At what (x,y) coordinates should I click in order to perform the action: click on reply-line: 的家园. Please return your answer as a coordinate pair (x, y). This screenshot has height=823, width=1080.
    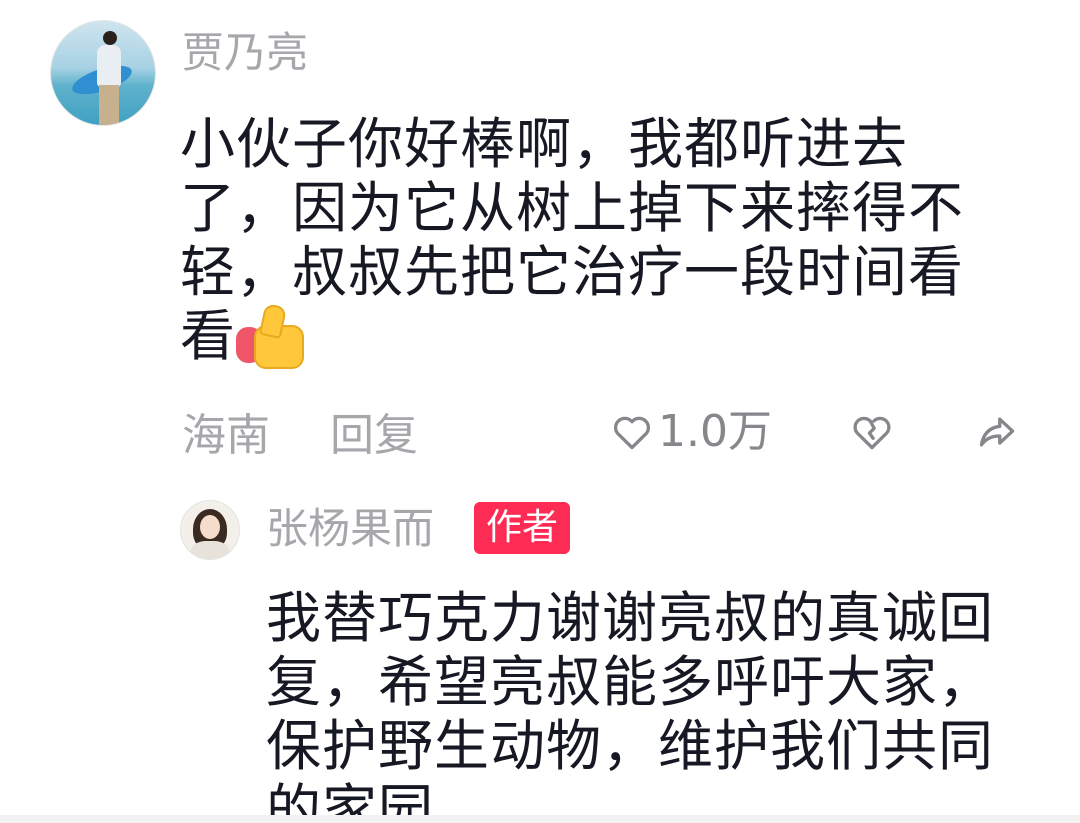
    Looking at the image, I should click on (350, 796).